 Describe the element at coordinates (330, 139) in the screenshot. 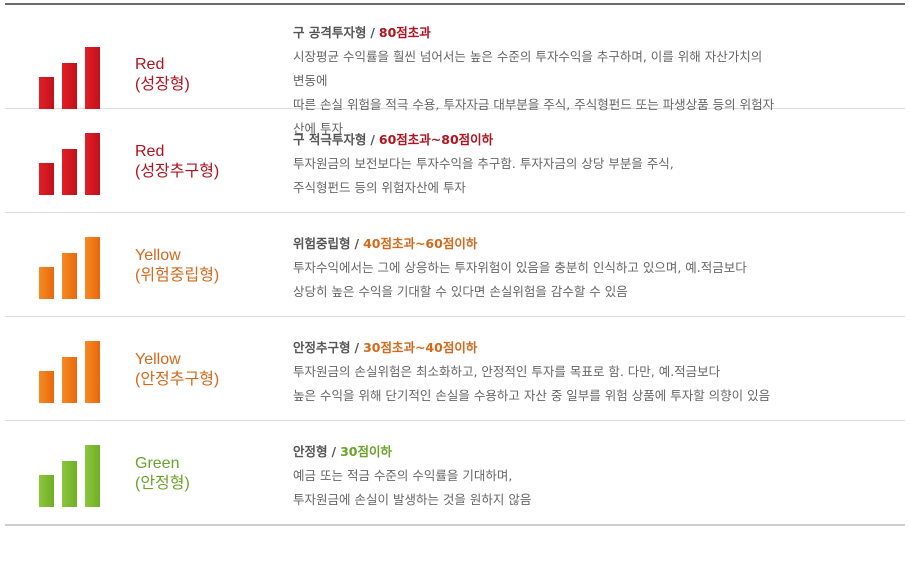

I see `risk-heading: 구 적극투자형` at that location.